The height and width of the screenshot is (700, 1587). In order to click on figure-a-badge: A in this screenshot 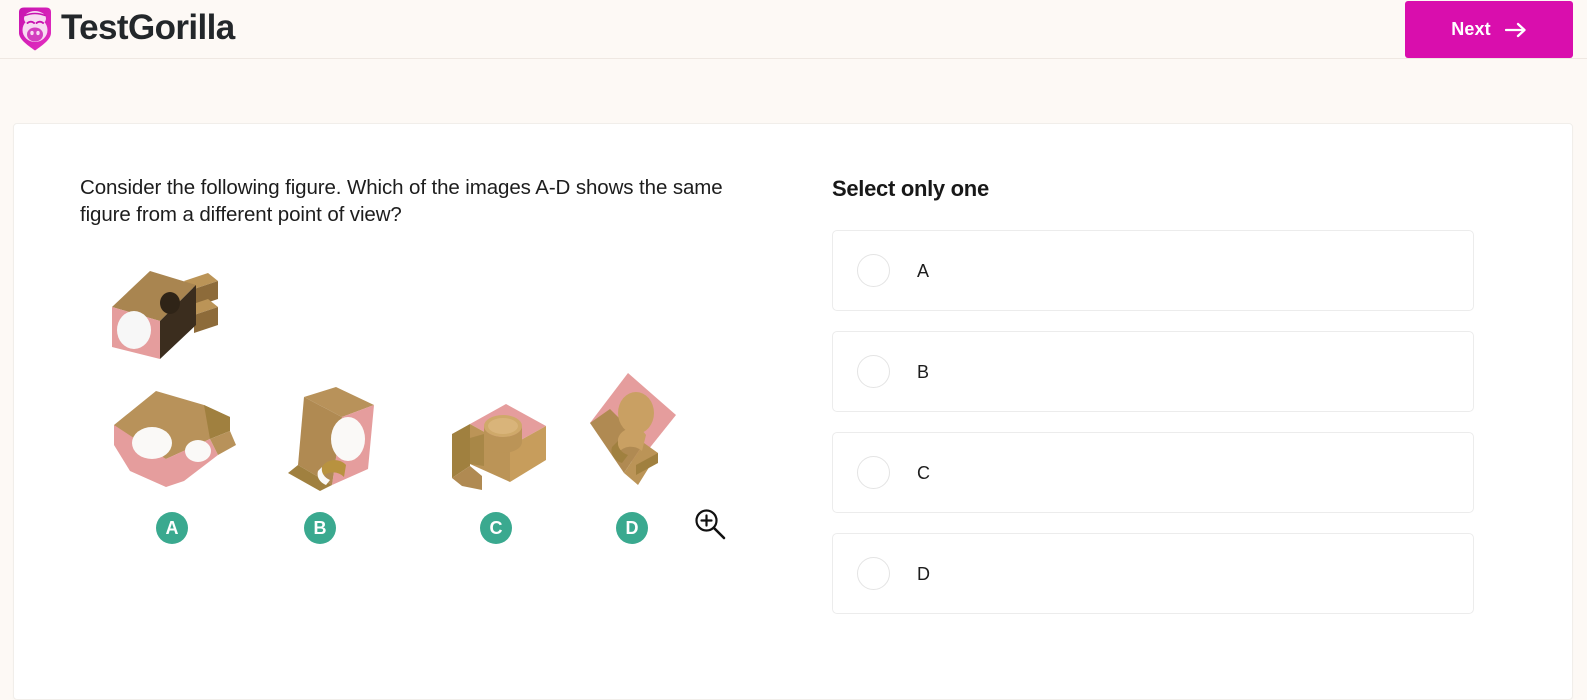, I will do `click(172, 527)`.